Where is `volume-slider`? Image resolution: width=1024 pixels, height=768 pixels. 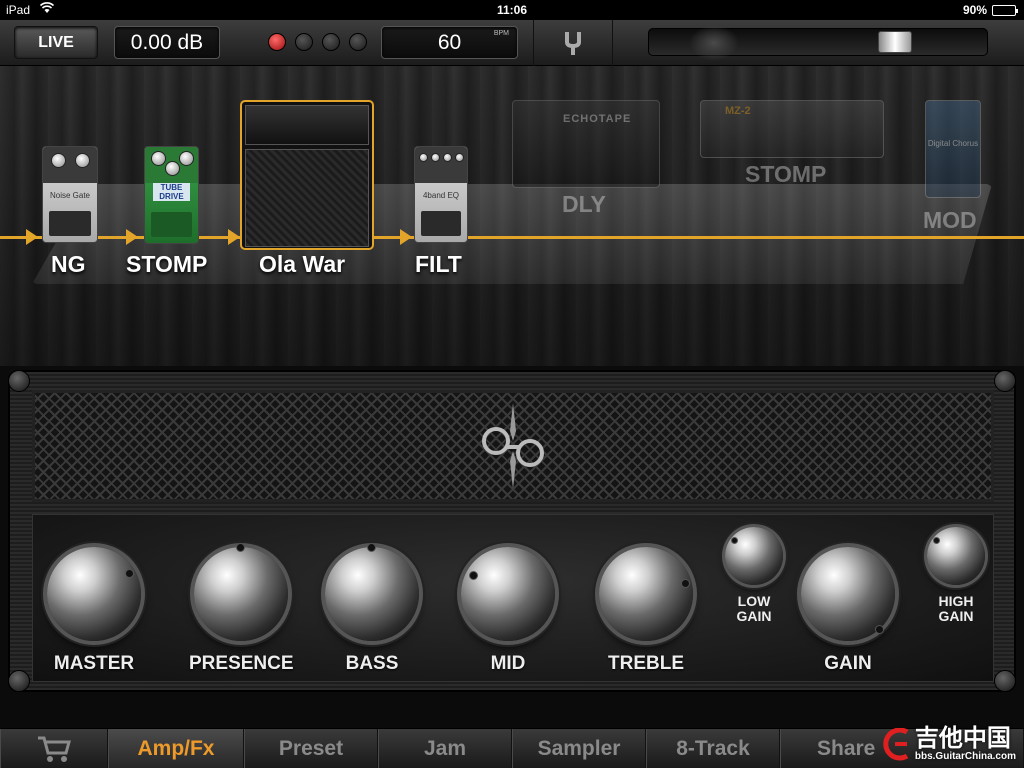 volume-slider is located at coordinates (818, 43).